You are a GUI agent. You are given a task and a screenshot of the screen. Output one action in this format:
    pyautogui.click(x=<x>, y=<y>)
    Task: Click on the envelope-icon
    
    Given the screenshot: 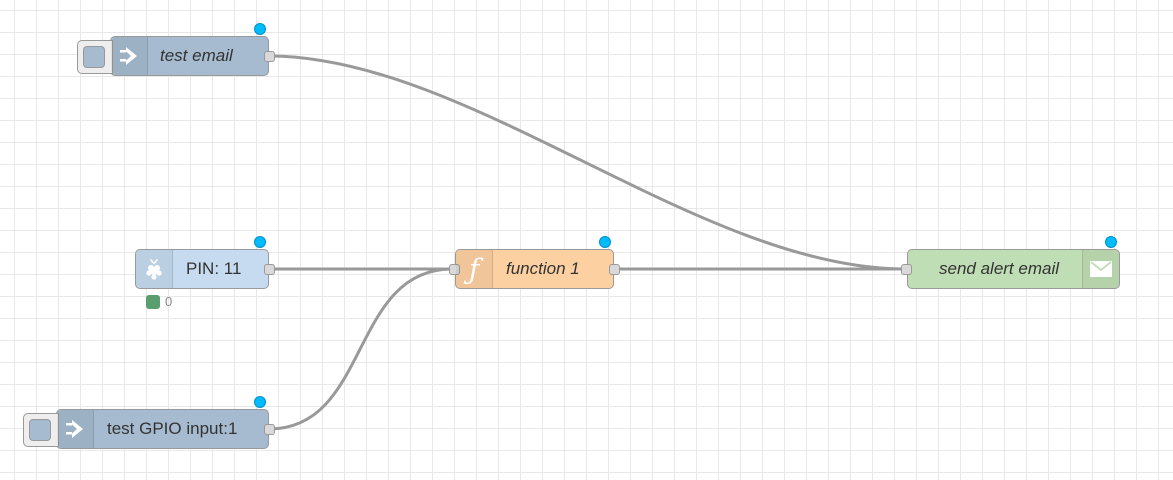 What is the action you would take?
    pyautogui.click(x=1100, y=269)
    